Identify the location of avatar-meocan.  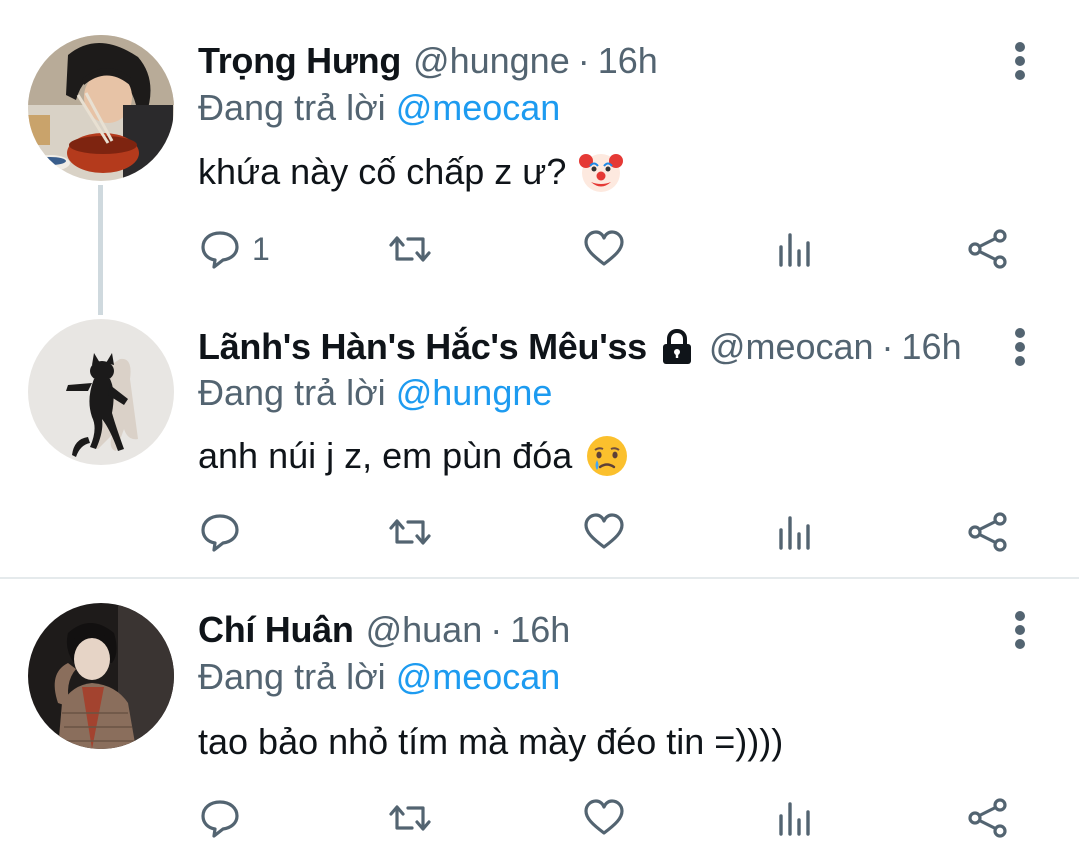
(101, 392).